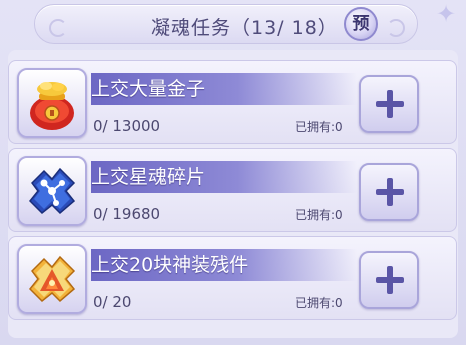 Image resolution: width=466 pixels, height=345 pixels. What do you see at coordinates (127, 214) in the screenshot?
I see `task-progress: 0/ 19680` at bounding box center [127, 214].